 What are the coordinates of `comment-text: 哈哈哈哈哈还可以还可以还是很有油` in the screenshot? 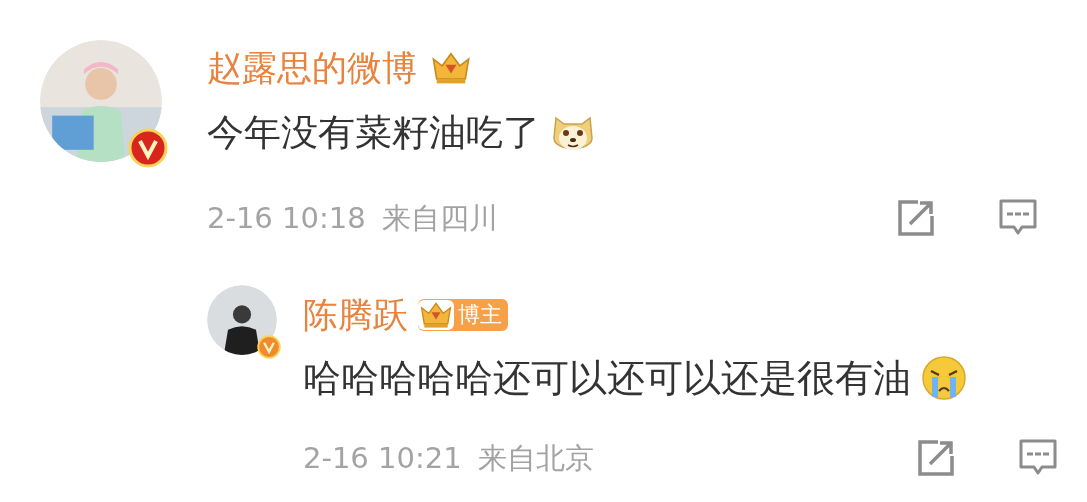 It's located at (607, 378).